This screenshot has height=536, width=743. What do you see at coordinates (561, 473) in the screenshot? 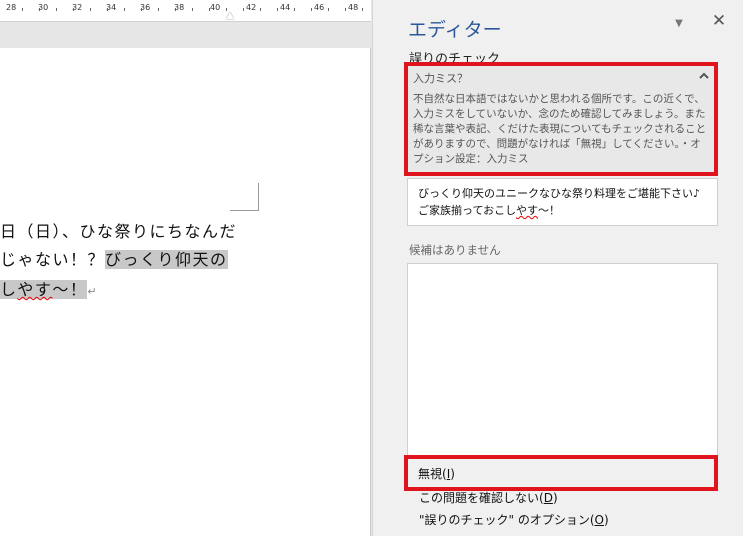
I see `ignore-highlight-box: 無視(I)` at bounding box center [561, 473].